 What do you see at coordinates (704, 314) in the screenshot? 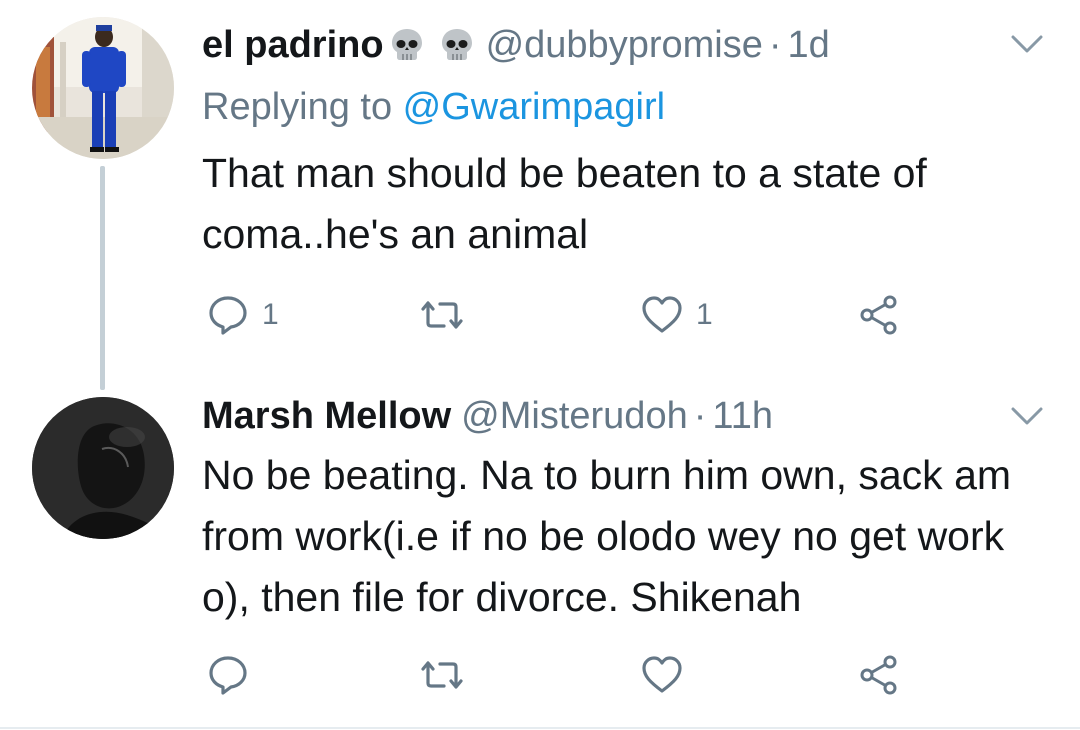
I see `like-count: 1` at bounding box center [704, 314].